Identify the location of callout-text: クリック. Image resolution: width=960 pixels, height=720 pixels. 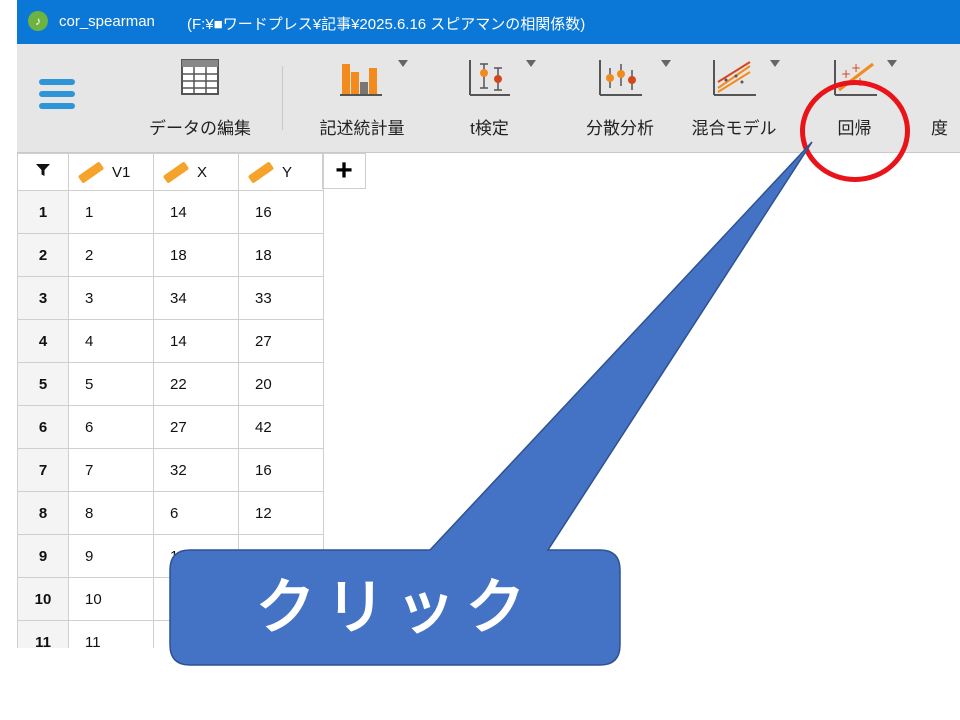
(395, 607).